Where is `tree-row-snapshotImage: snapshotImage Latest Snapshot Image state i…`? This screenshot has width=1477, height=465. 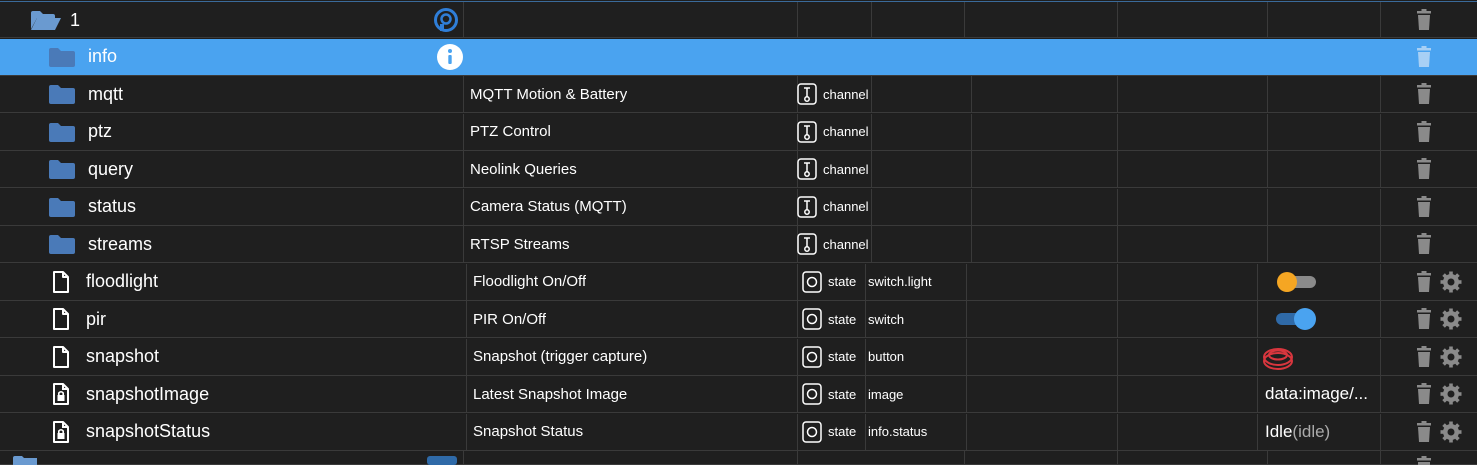
tree-row-snapshotImage: snapshotImage Latest Snapshot Image state i… is located at coordinates (738, 394).